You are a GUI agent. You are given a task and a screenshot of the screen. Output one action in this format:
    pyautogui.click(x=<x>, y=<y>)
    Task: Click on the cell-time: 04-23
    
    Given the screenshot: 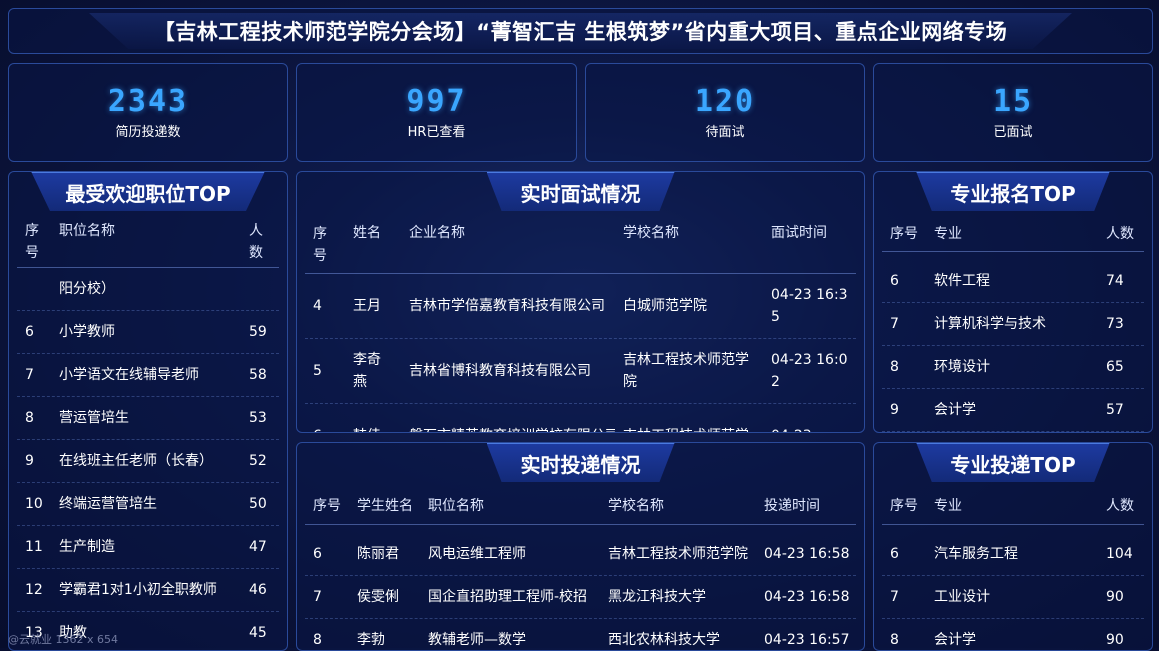 What is the action you would take?
    pyautogui.click(x=809, y=418)
    